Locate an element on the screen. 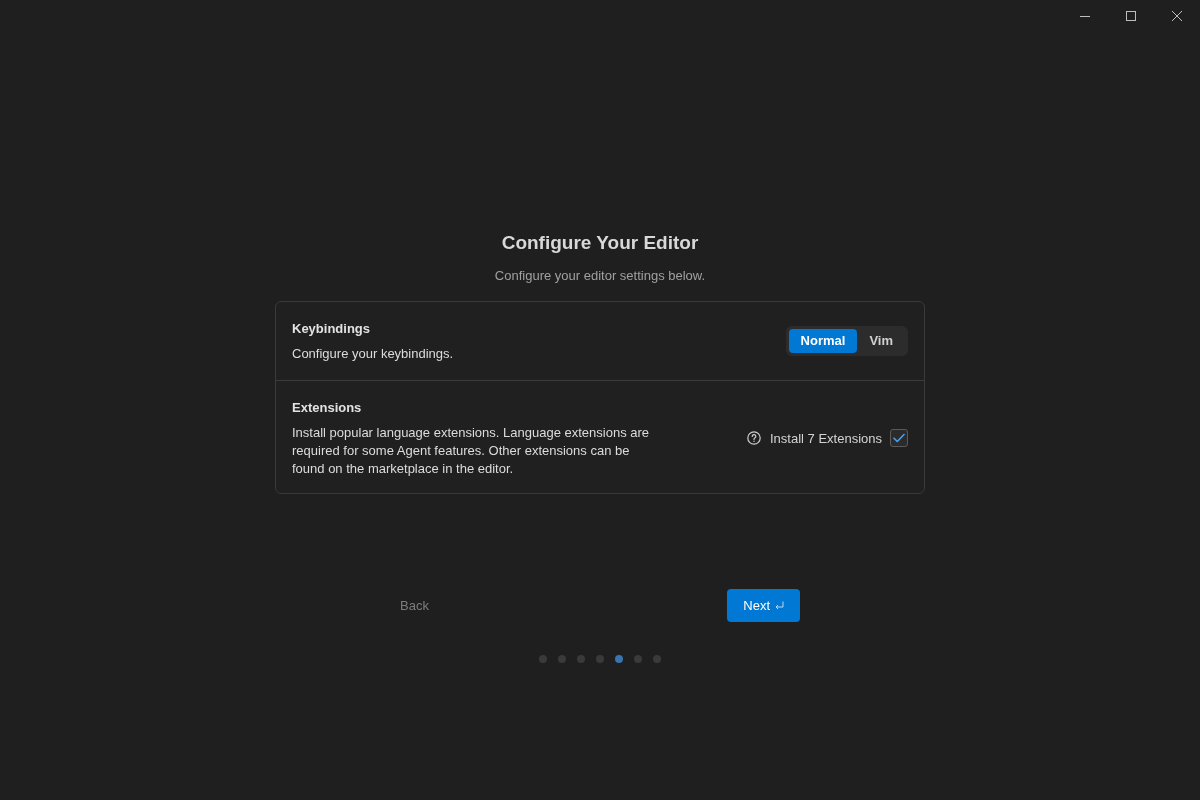 This screenshot has width=1200, height=800. setting-heading: Keybindings is located at coordinates (331, 329).